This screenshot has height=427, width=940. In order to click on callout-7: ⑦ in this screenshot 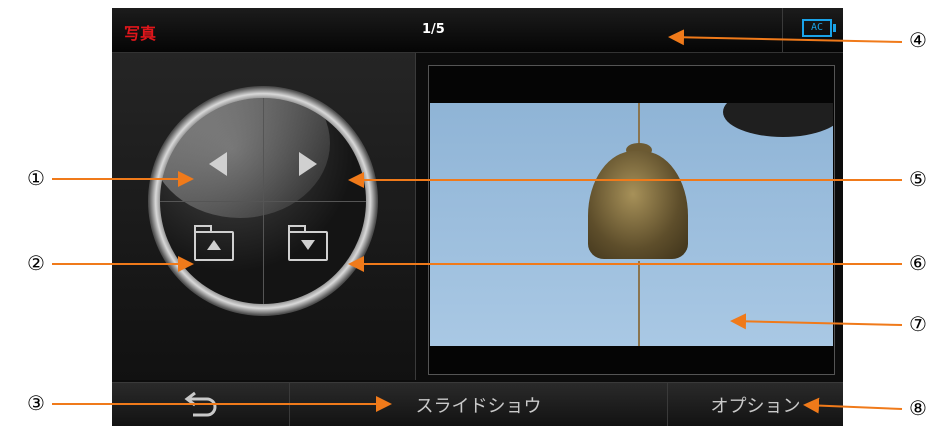, I will do `click(918, 324)`.